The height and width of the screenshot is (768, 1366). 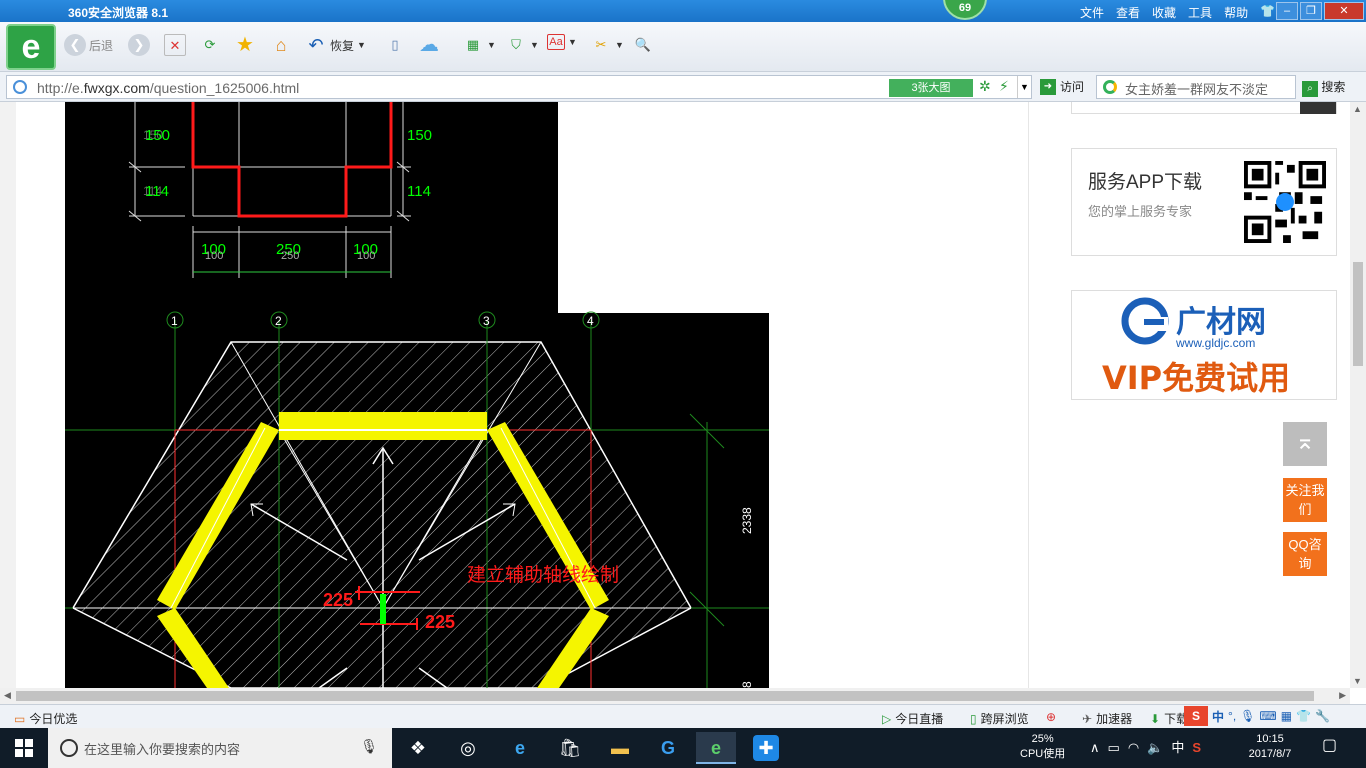 What do you see at coordinates (1051, 717) in the screenshot?
I see `security-button: ⊕` at bounding box center [1051, 717].